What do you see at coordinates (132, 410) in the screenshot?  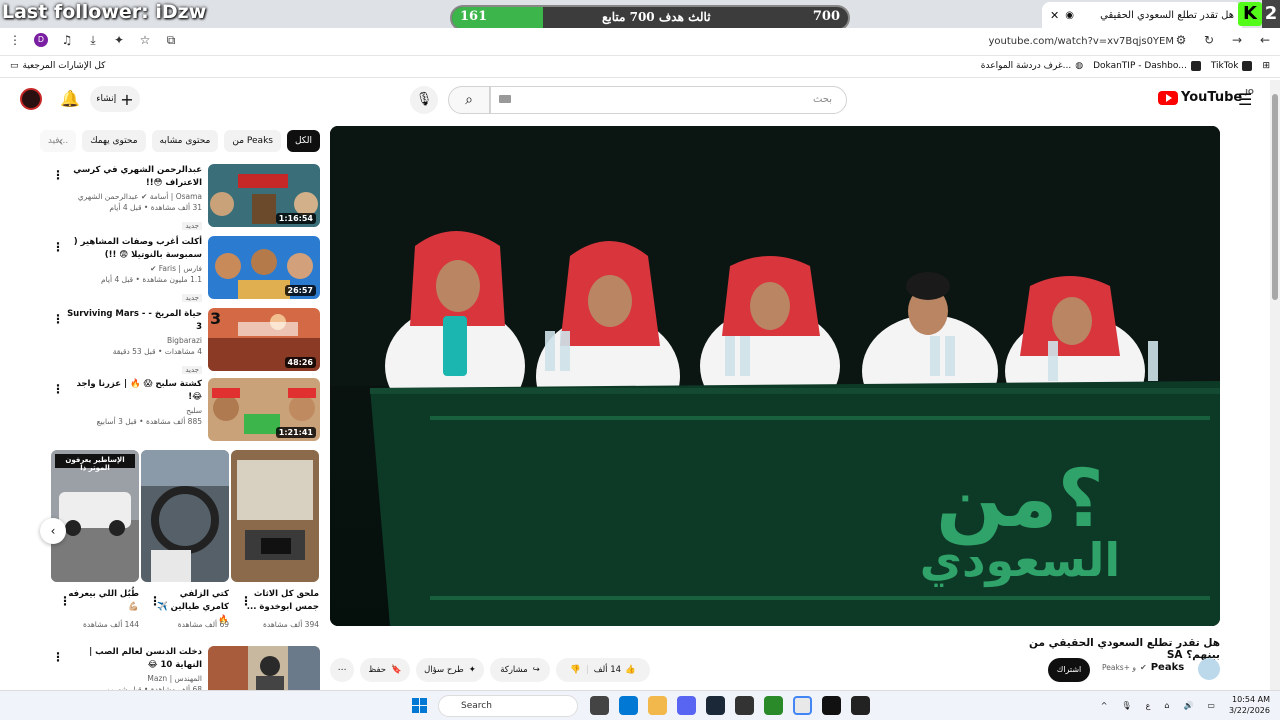 I see `video-channel: سلبح` at bounding box center [132, 410].